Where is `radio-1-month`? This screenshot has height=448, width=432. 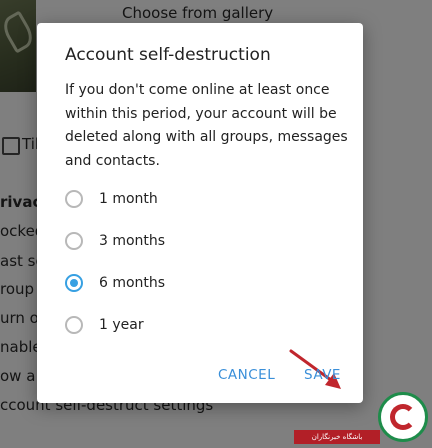
radio-1-month is located at coordinates (74, 199).